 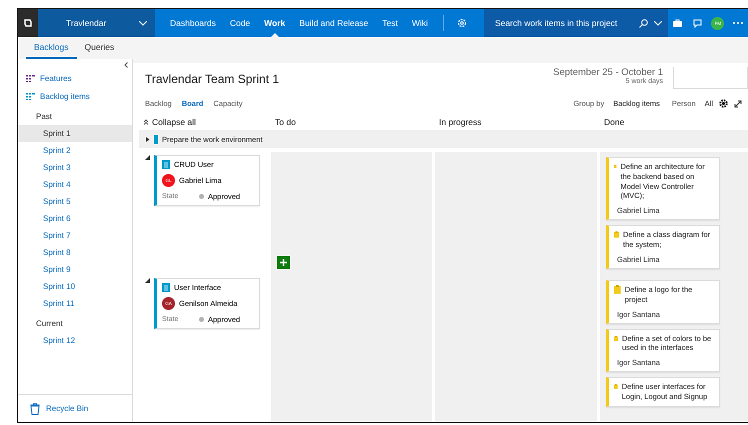 I want to click on sprint-item: Sprint 12, so click(x=75, y=340).